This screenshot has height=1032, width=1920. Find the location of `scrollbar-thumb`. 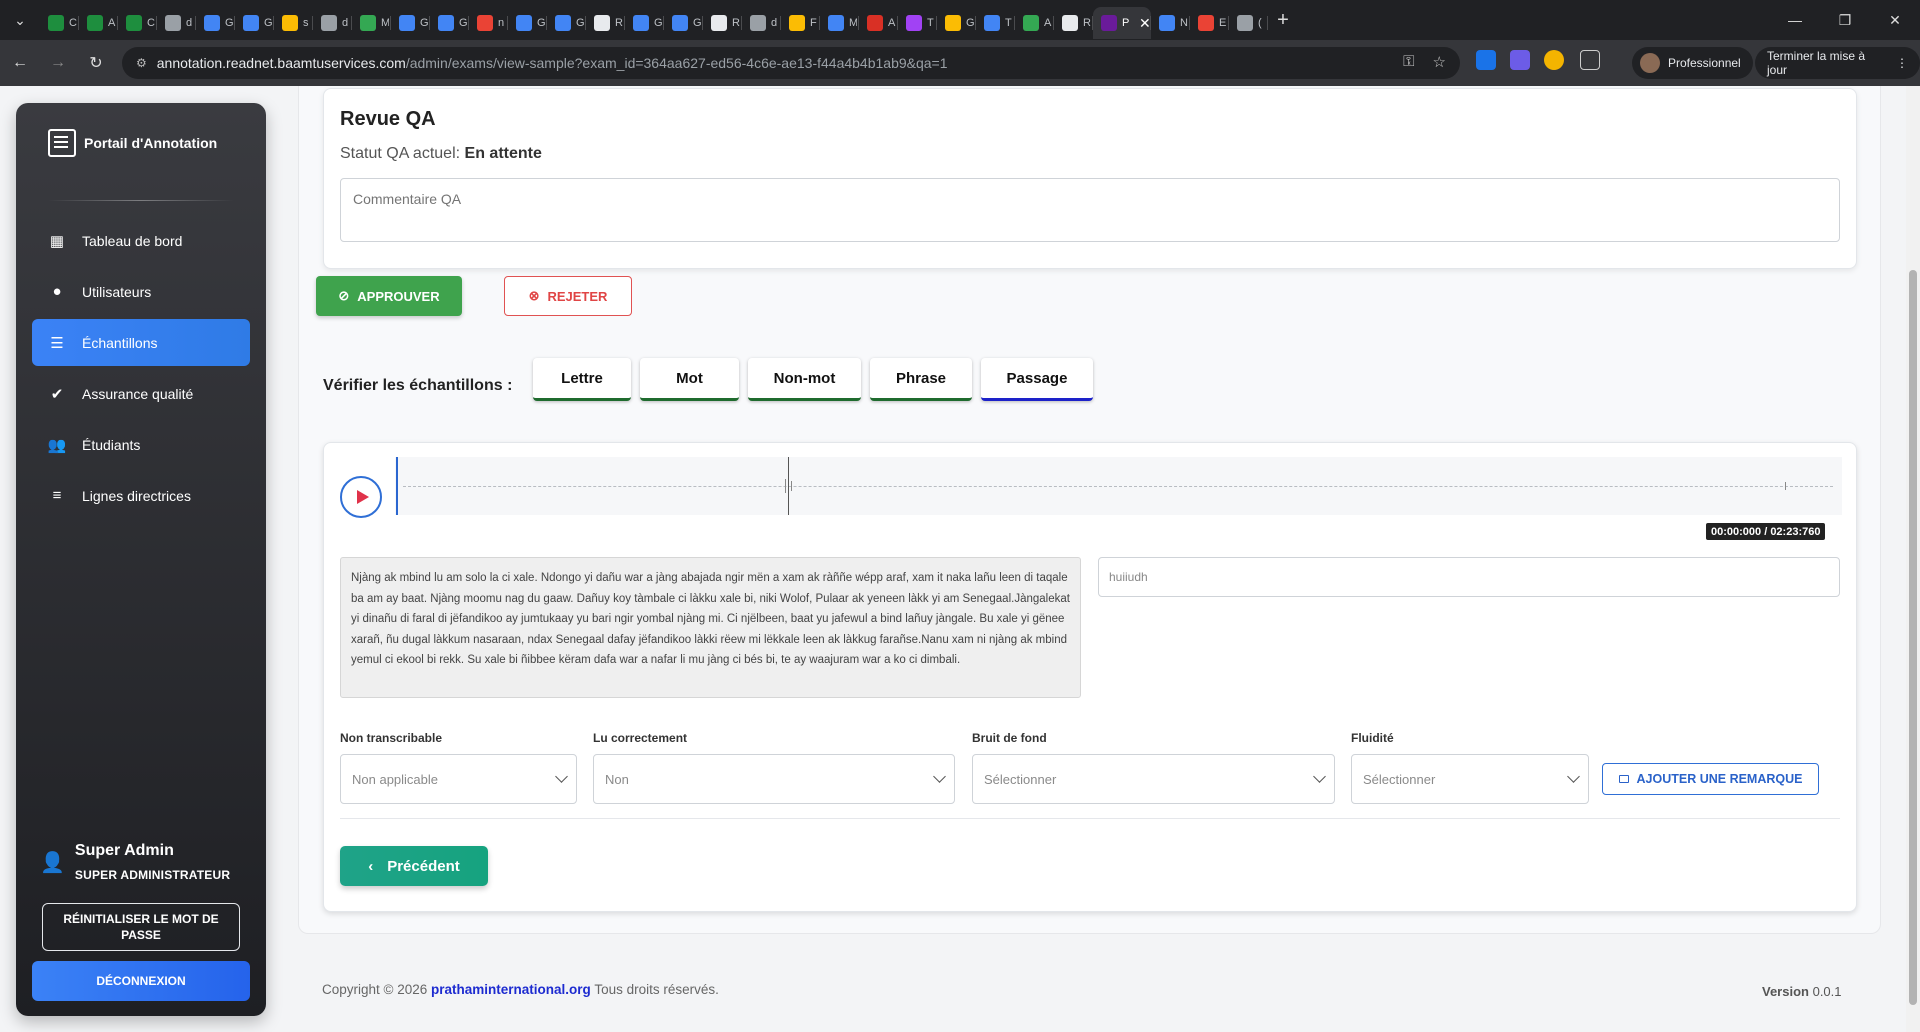

scrollbar-thumb is located at coordinates (1913, 637).